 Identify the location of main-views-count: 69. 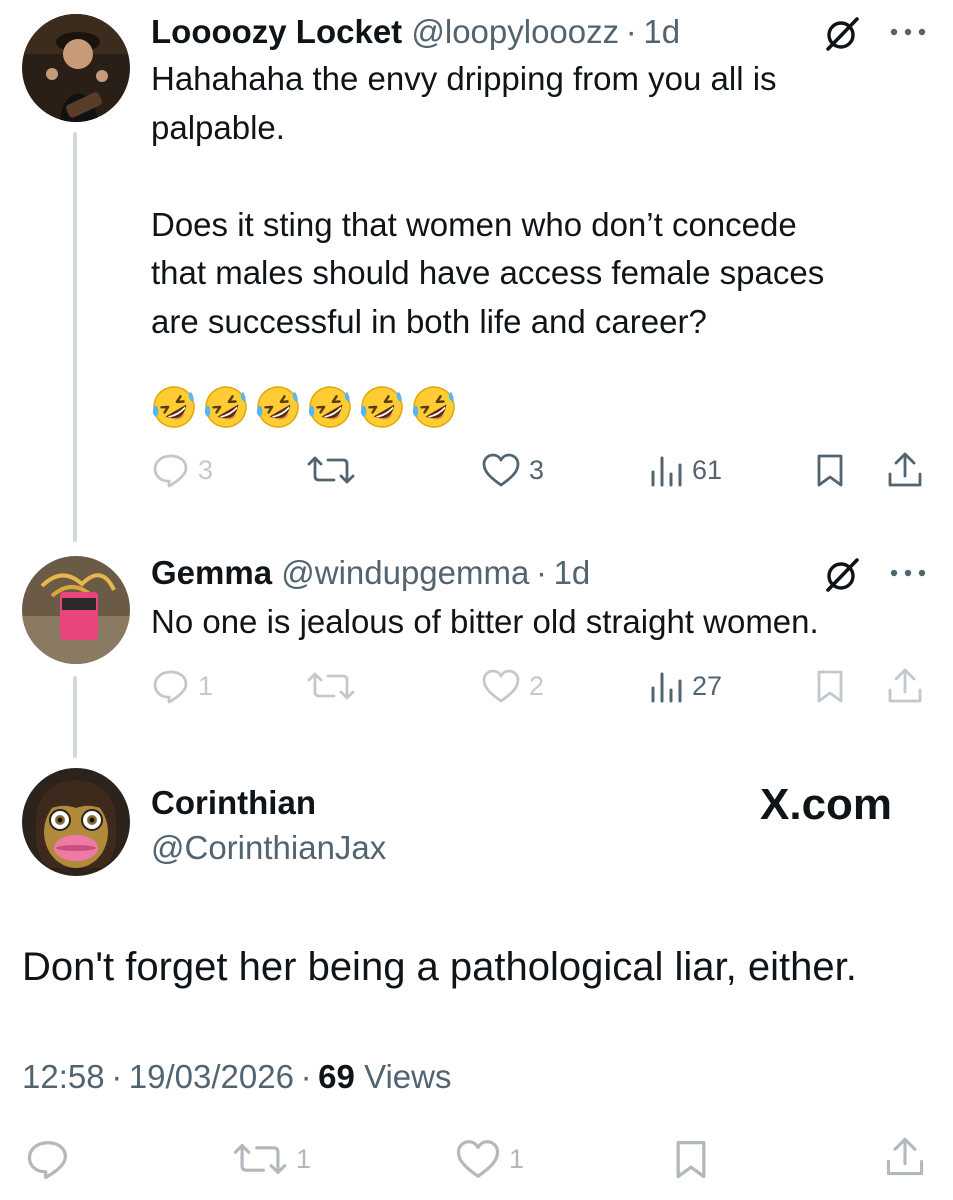
(336, 1076).